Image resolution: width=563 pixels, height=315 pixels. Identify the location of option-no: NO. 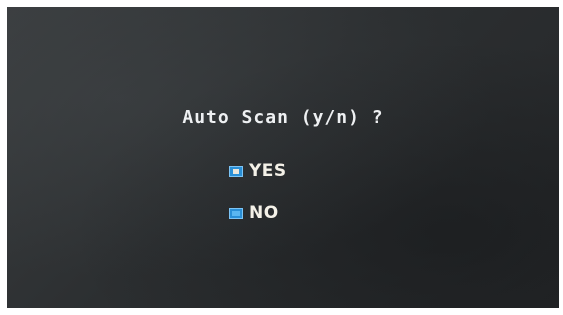
(254, 213).